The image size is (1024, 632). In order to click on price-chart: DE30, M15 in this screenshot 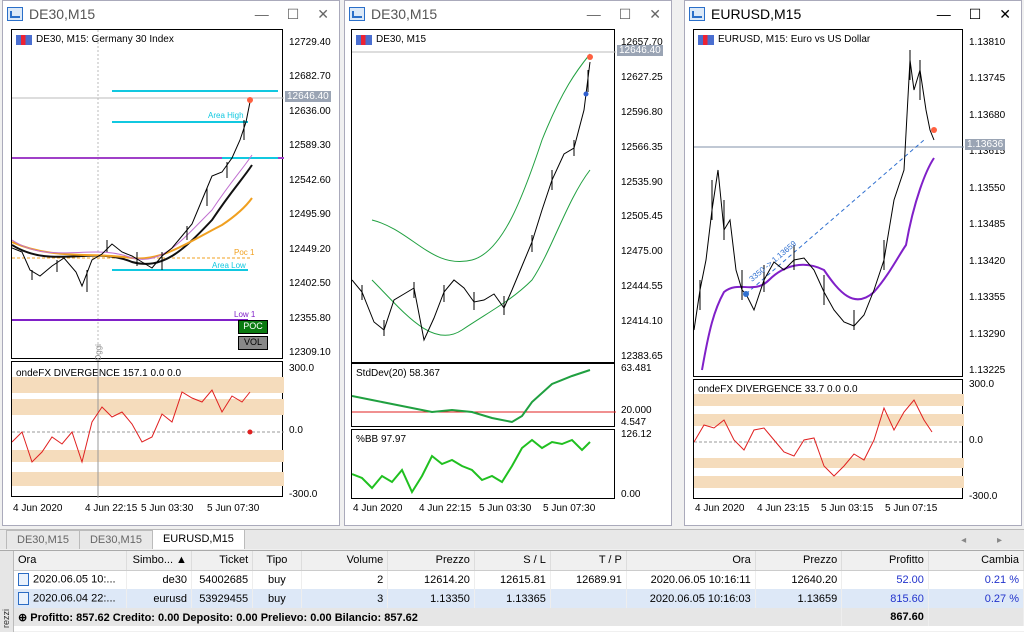, I will do `click(483, 196)`.